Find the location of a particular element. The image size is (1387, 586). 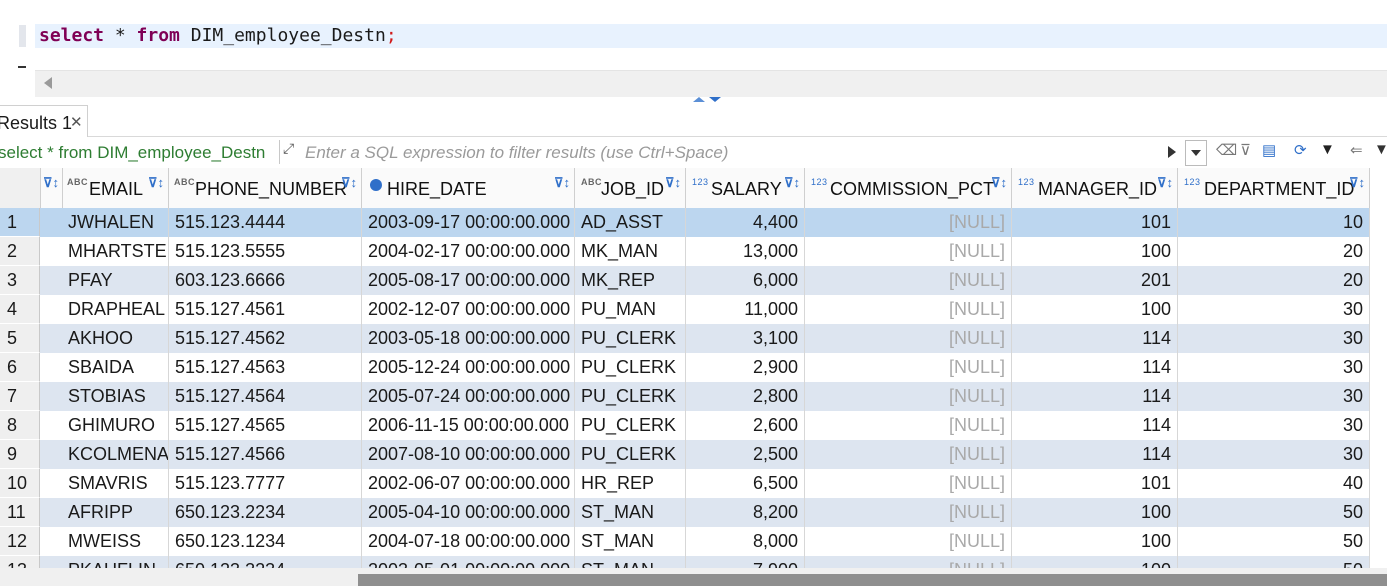

cell-job-id: MK_REP is located at coordinates (630, 280).